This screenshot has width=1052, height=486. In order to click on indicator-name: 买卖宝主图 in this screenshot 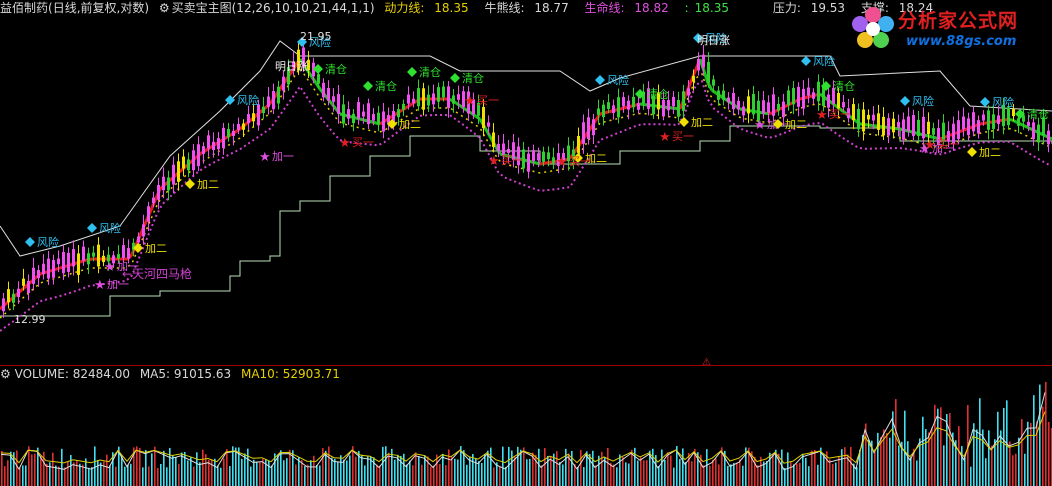, I will do `click(202, 8)`.